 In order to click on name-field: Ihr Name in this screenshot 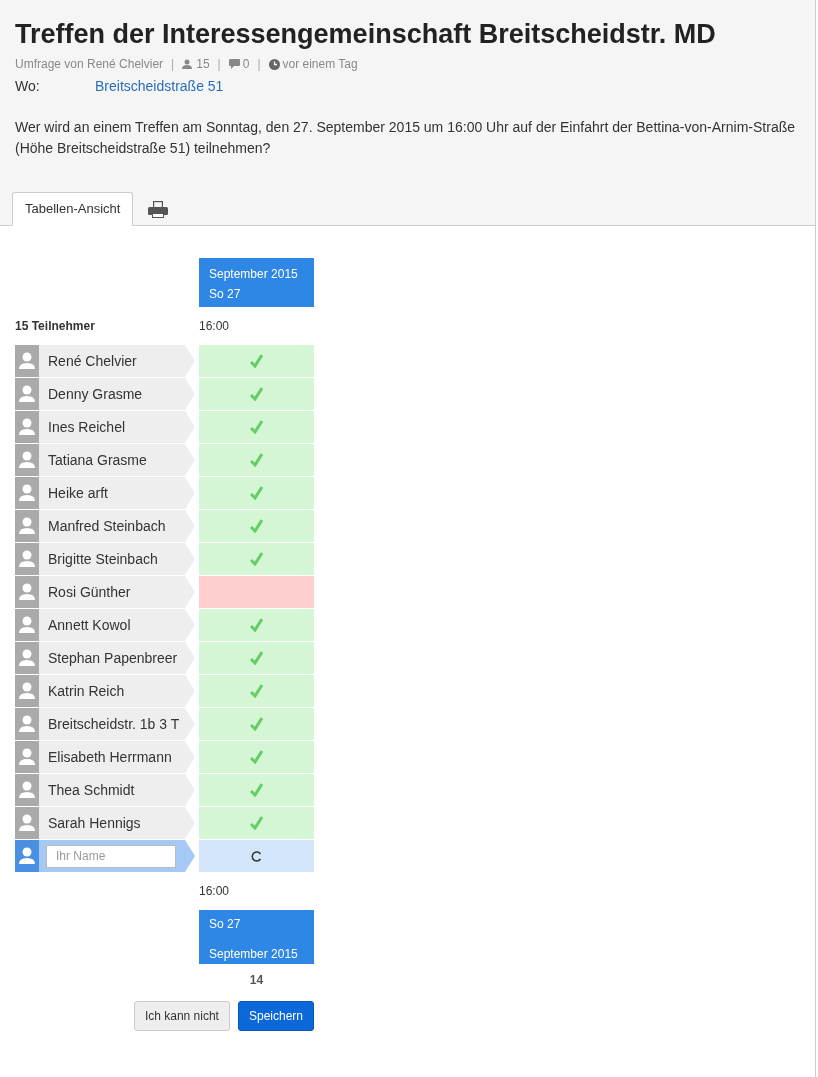, I will do `click(111, 856)`.